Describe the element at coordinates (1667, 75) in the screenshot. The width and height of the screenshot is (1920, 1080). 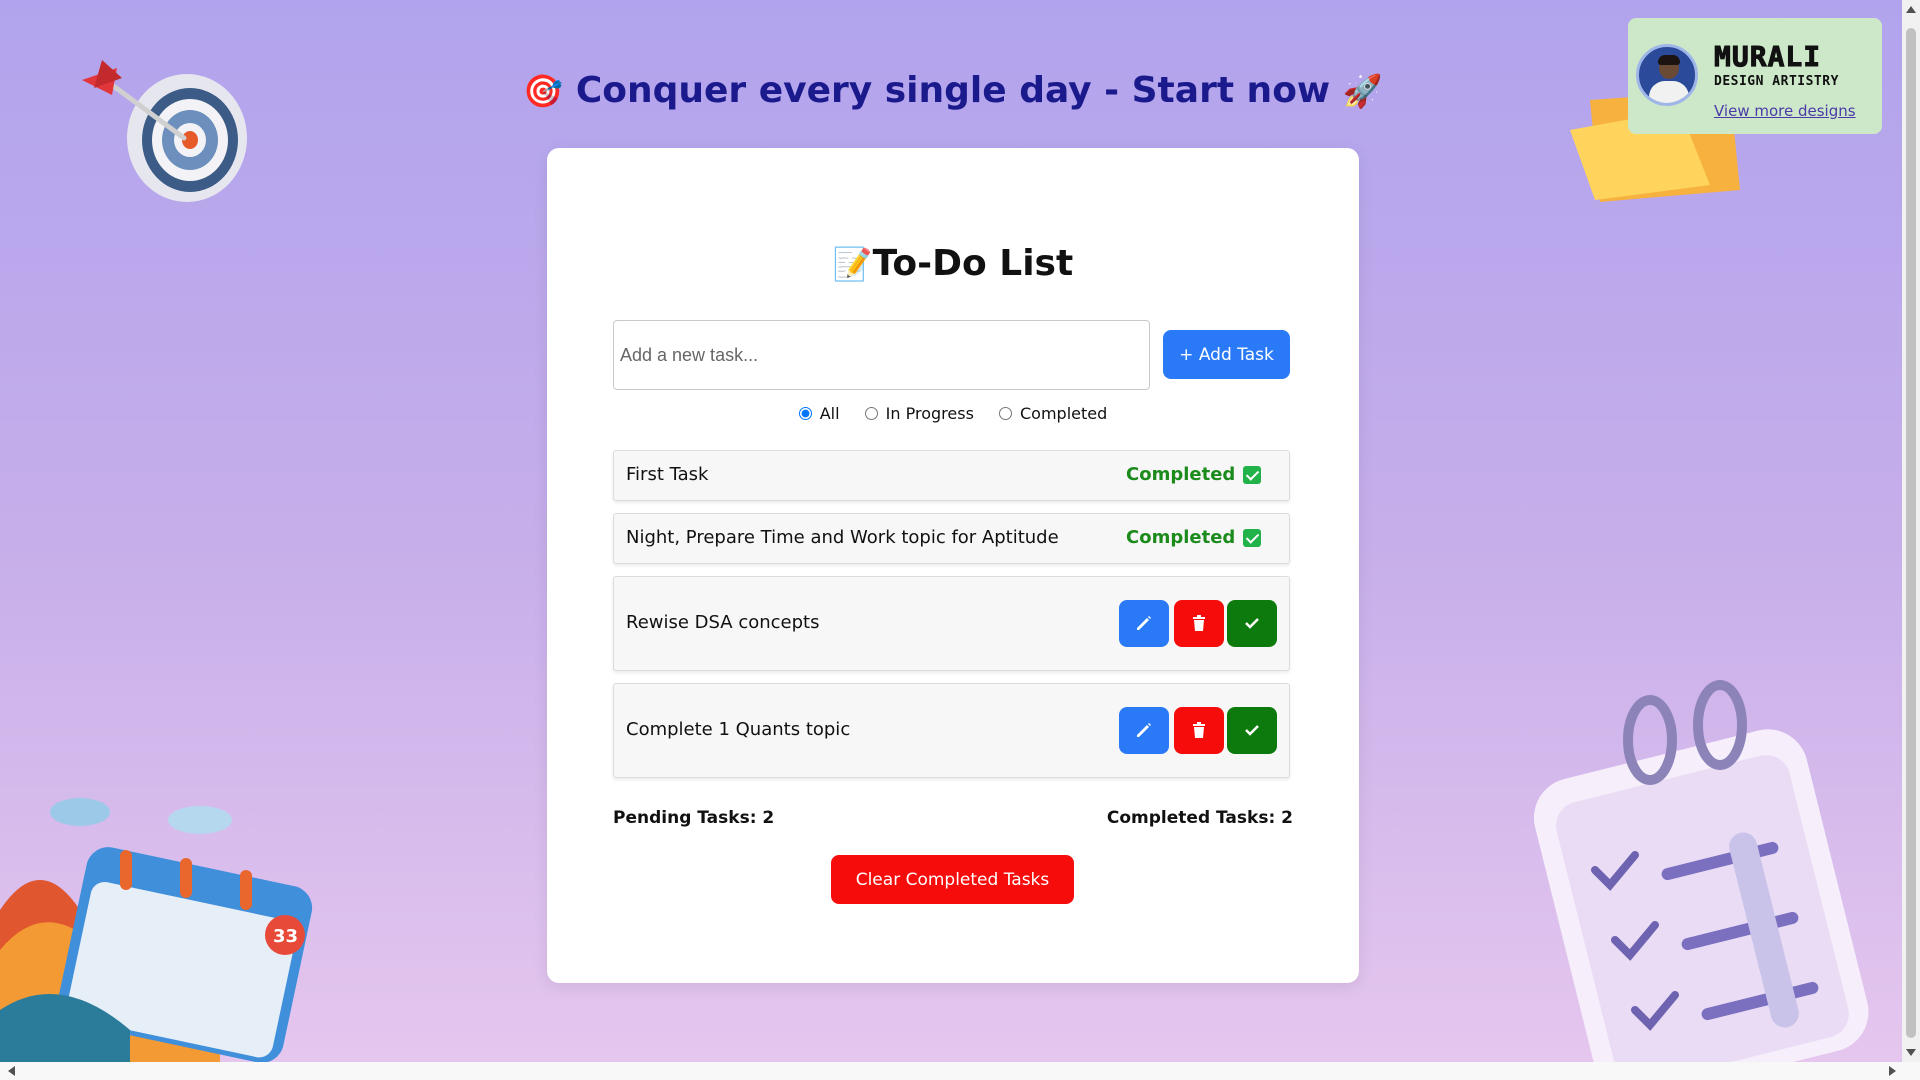
I see `avatar` at that location.